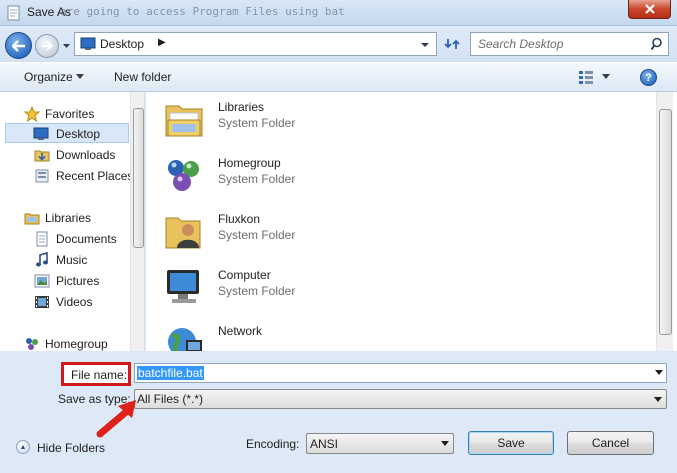 The height and width of the screenshot is (473, 677). I want to click on item-name: Network, so click(240, 331).